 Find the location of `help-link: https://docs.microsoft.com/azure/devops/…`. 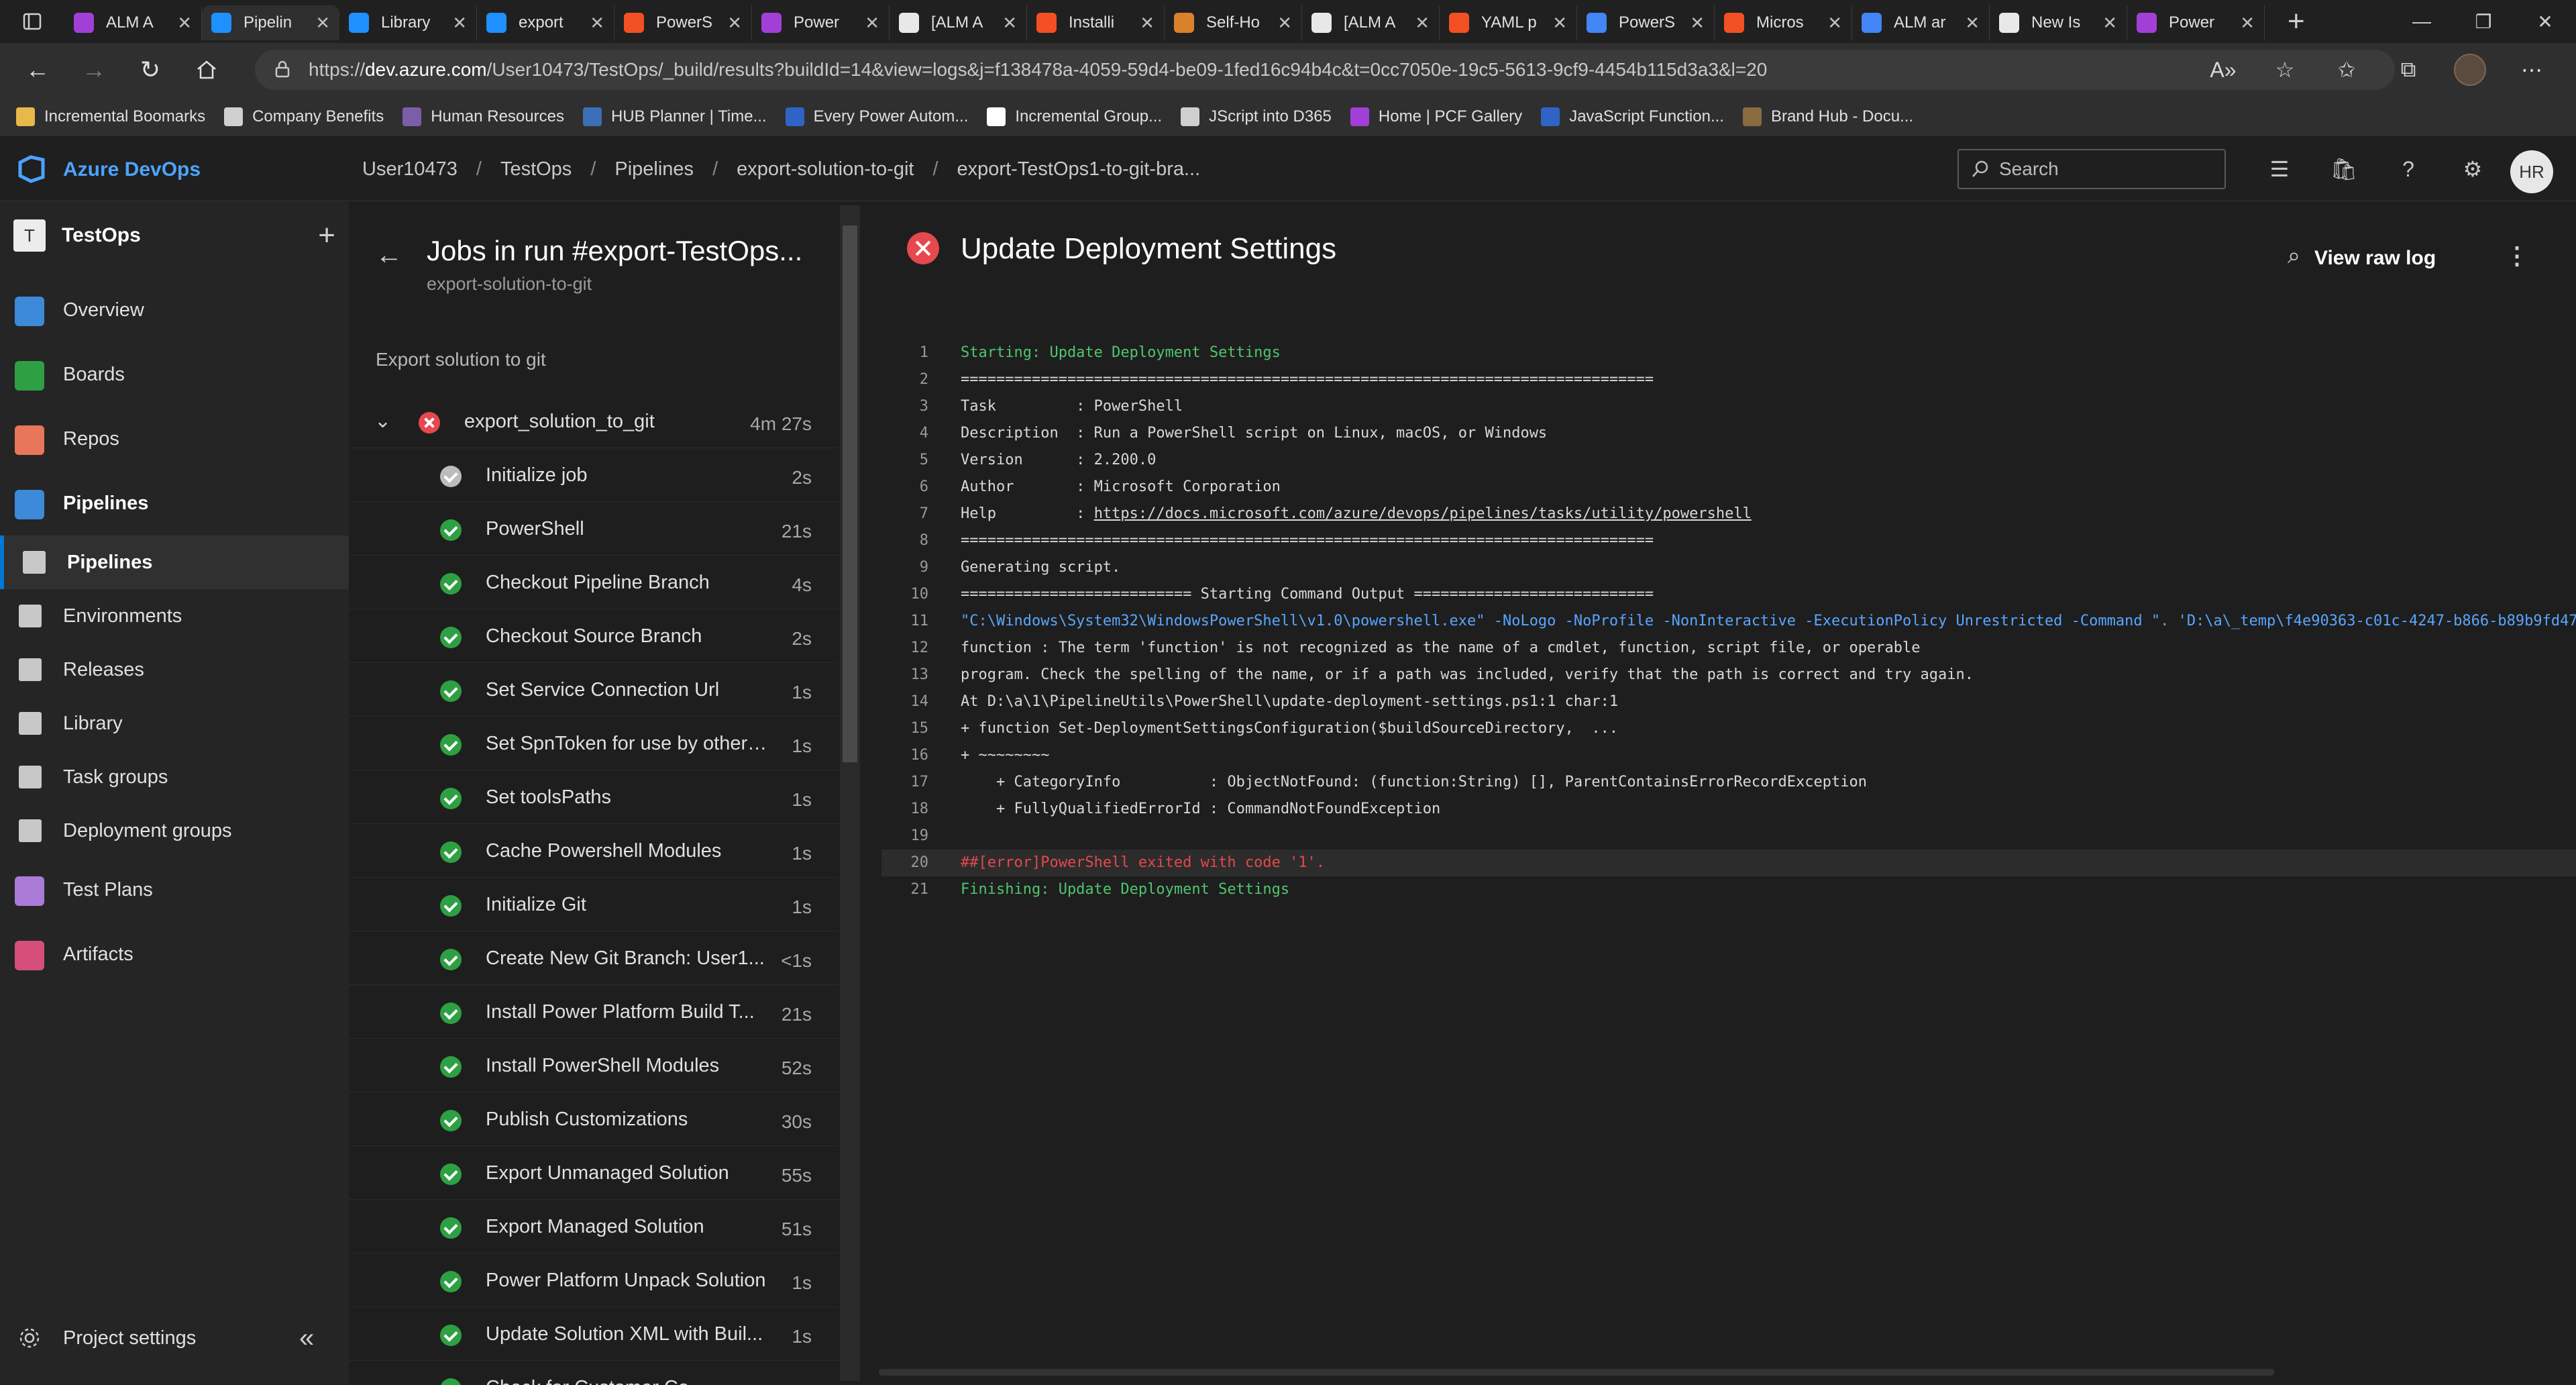

help-link: https://docs.microsoft.com/azure/devops/… is located at coordinates (1423, 513).